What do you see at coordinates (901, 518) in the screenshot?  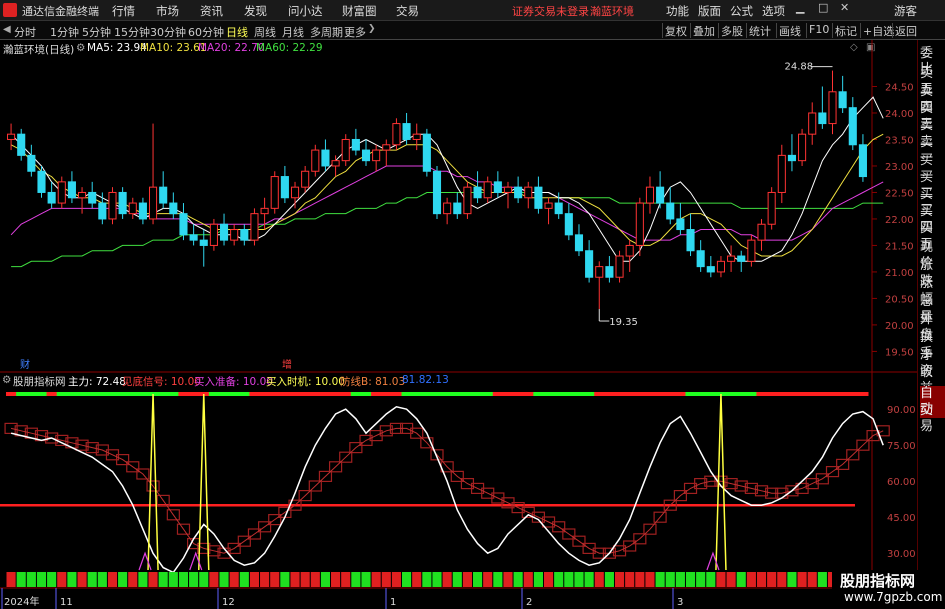 I see `indicator-tick-label: 45.00` at bounding box center [901, 518].